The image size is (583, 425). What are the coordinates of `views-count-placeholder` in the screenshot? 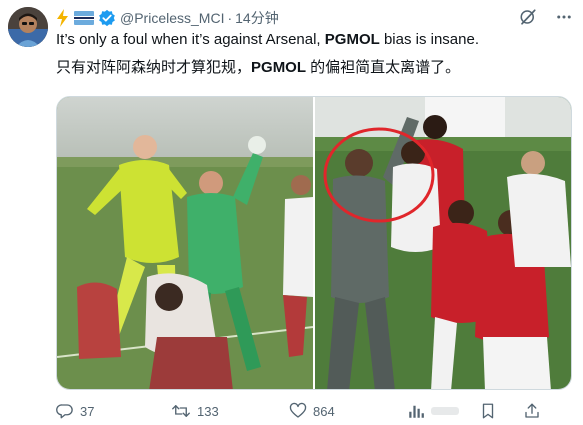 It's located at (445, 411).